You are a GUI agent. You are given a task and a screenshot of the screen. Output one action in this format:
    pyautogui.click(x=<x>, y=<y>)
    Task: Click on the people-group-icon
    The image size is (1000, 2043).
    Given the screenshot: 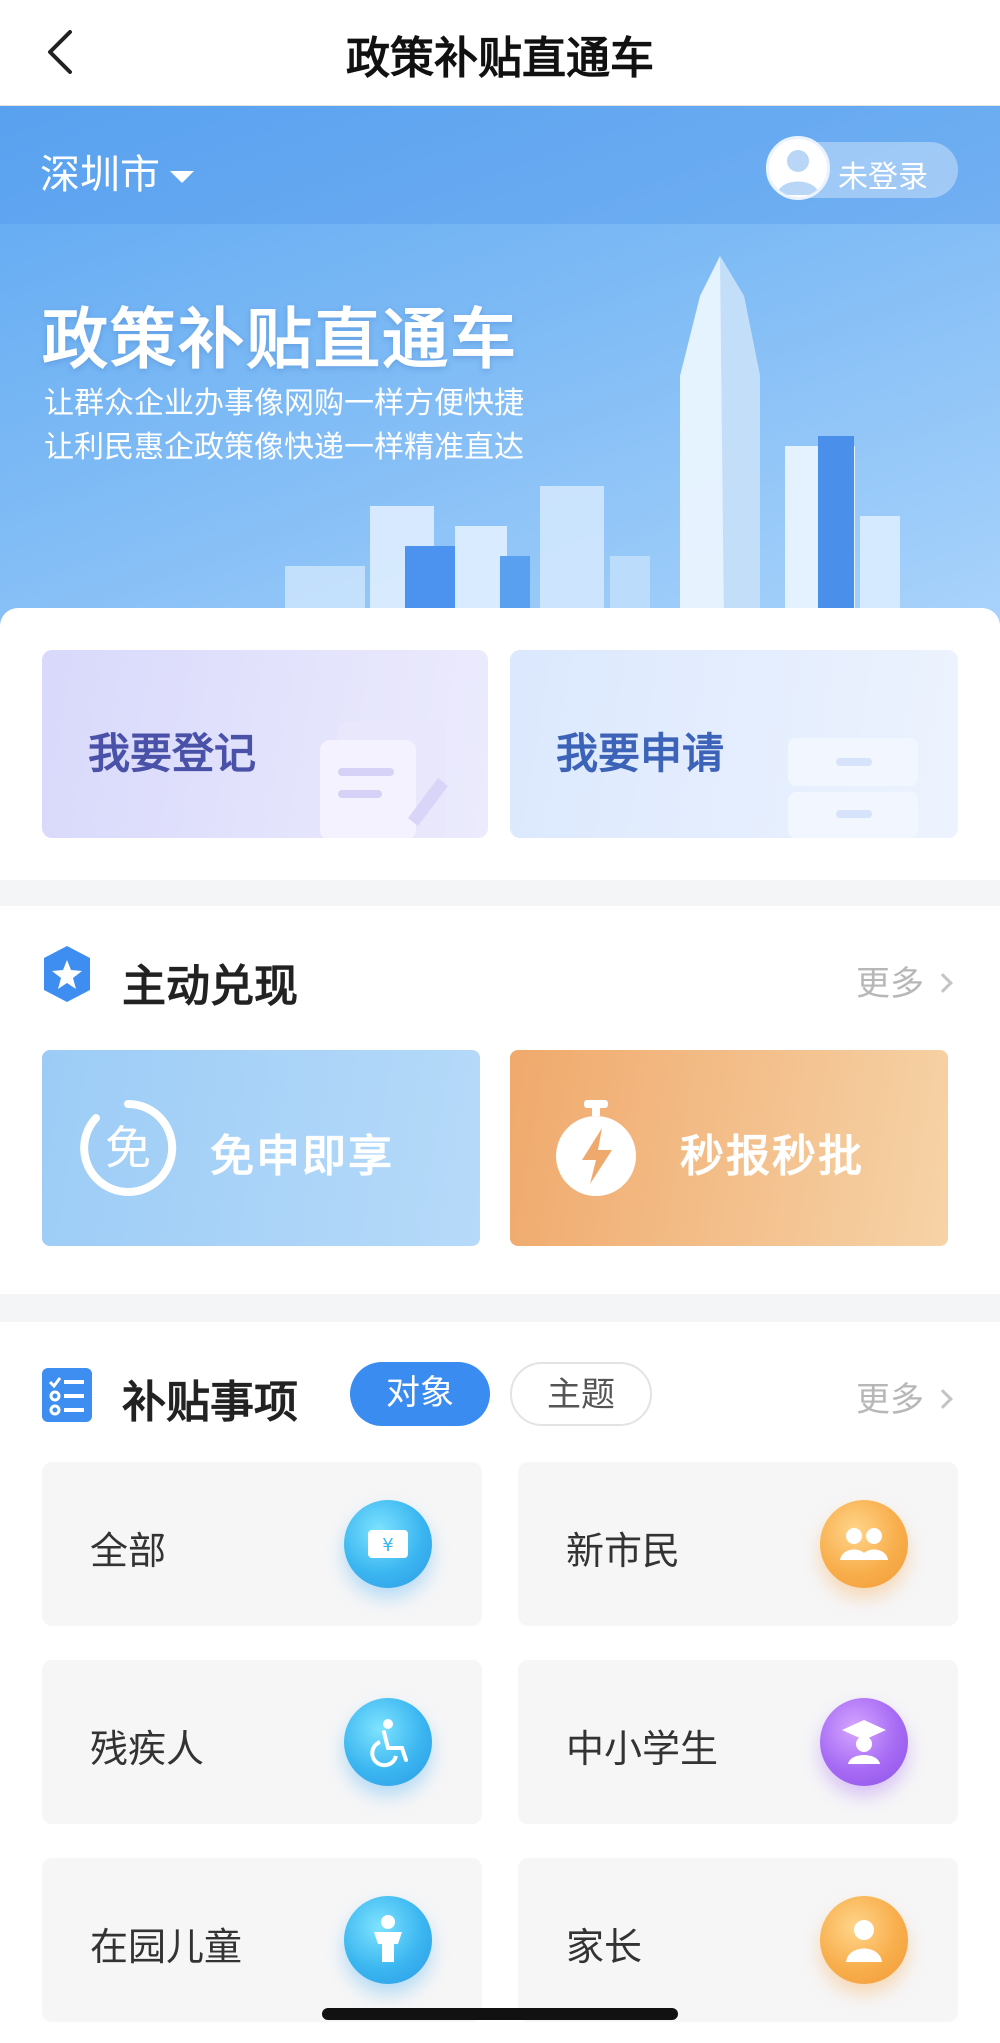 What is the action you would take?
    pyautogui.click(x=864, y=1544)
    